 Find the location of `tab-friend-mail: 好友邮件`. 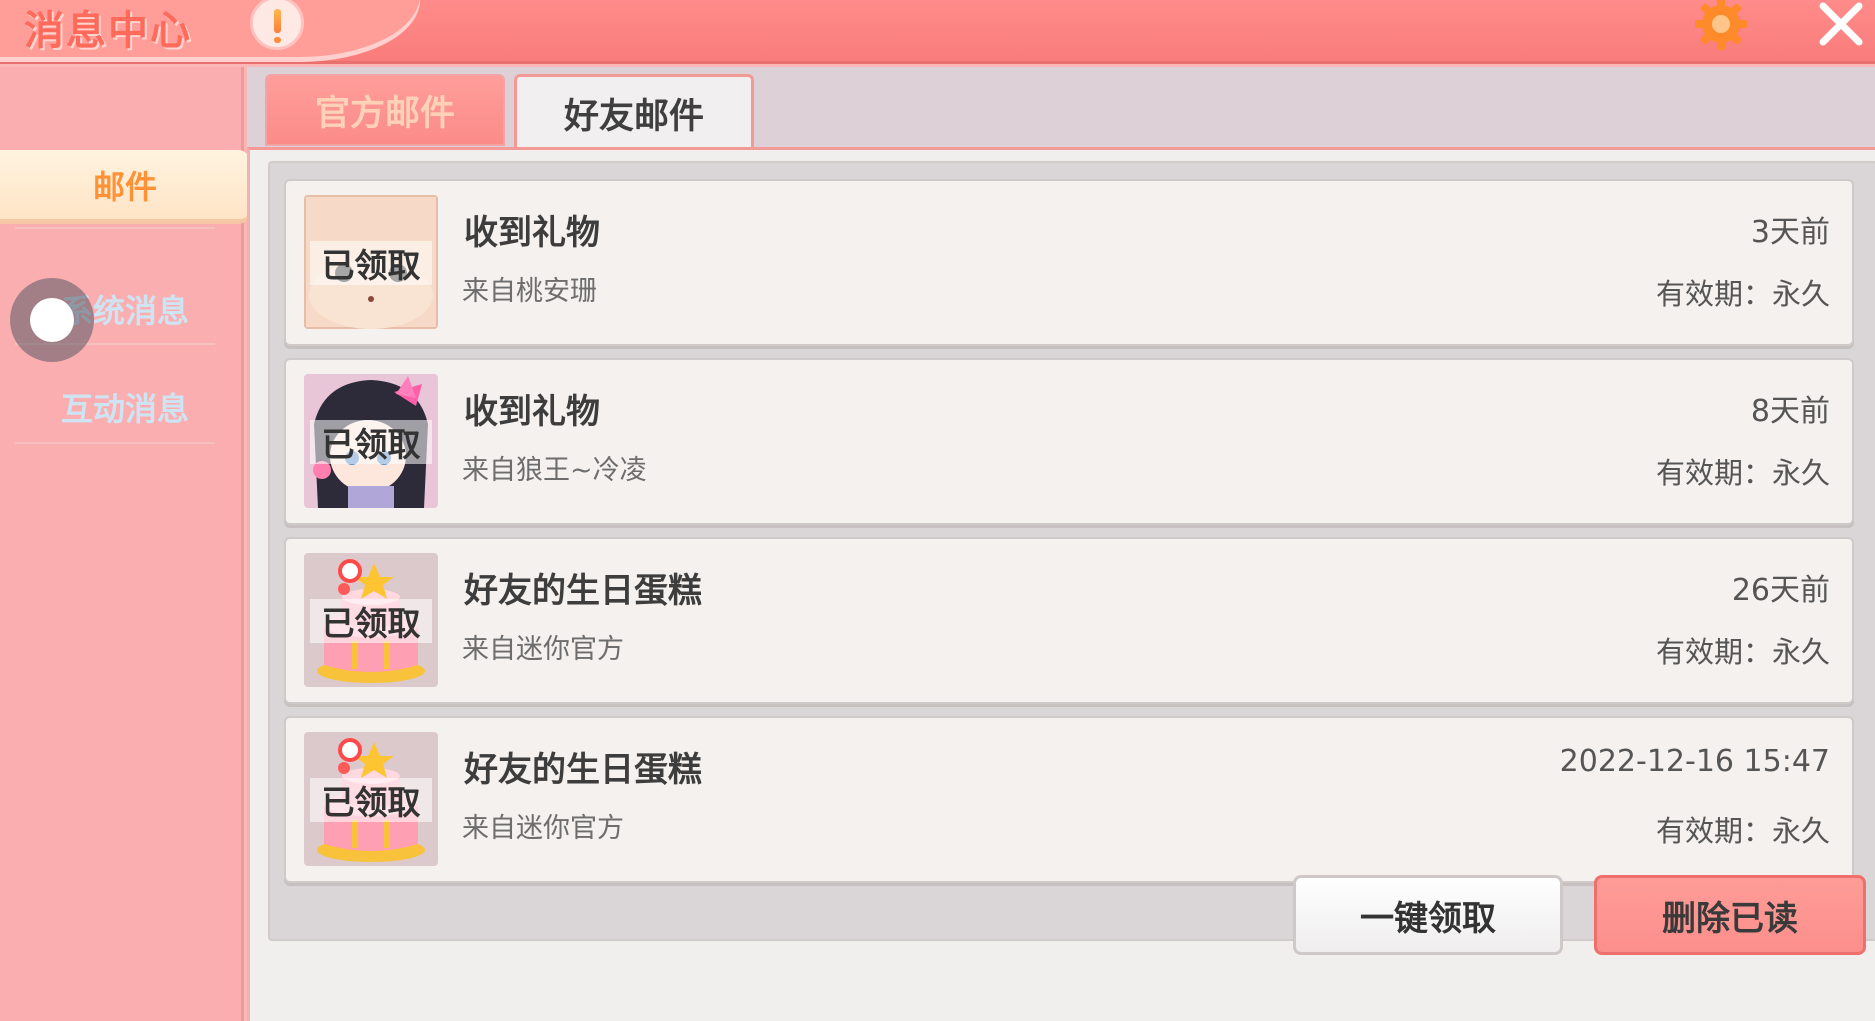

tab-friend-mail: 好友邮件 is located at coordinates (634, 111).